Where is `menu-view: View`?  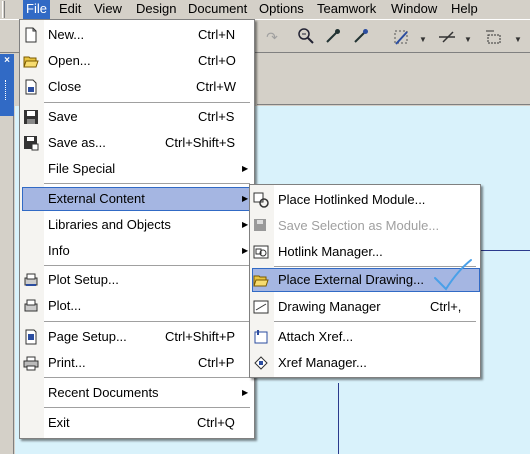 menu-view: View is located at coordinates (108, 9).